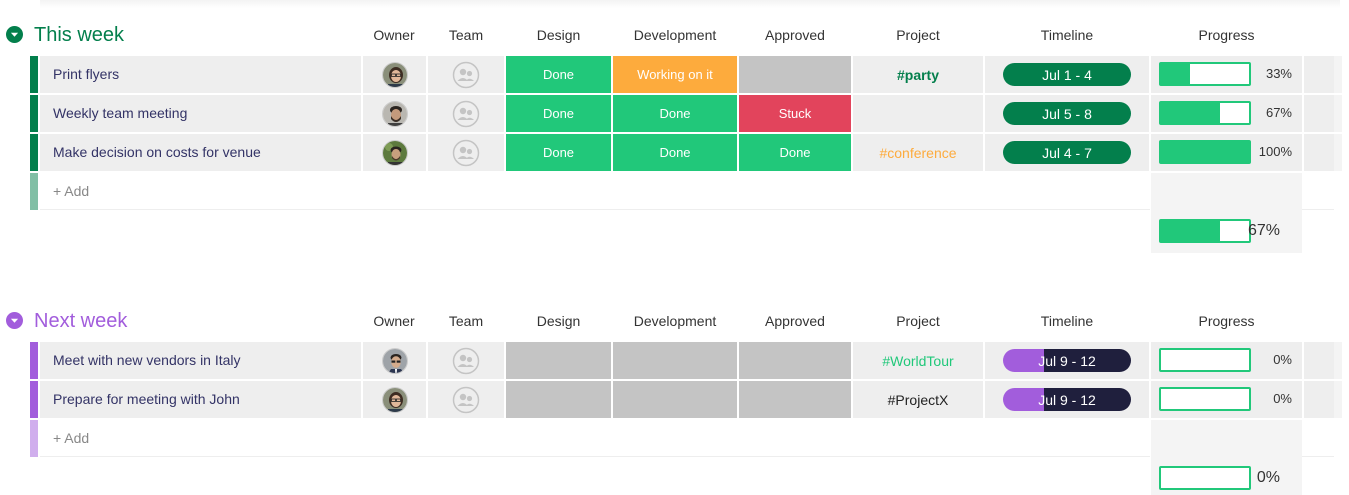 The height and width of the screenshot is (495, 1349). I want to click on project-tag: #WorldTour, so click(918, 360).